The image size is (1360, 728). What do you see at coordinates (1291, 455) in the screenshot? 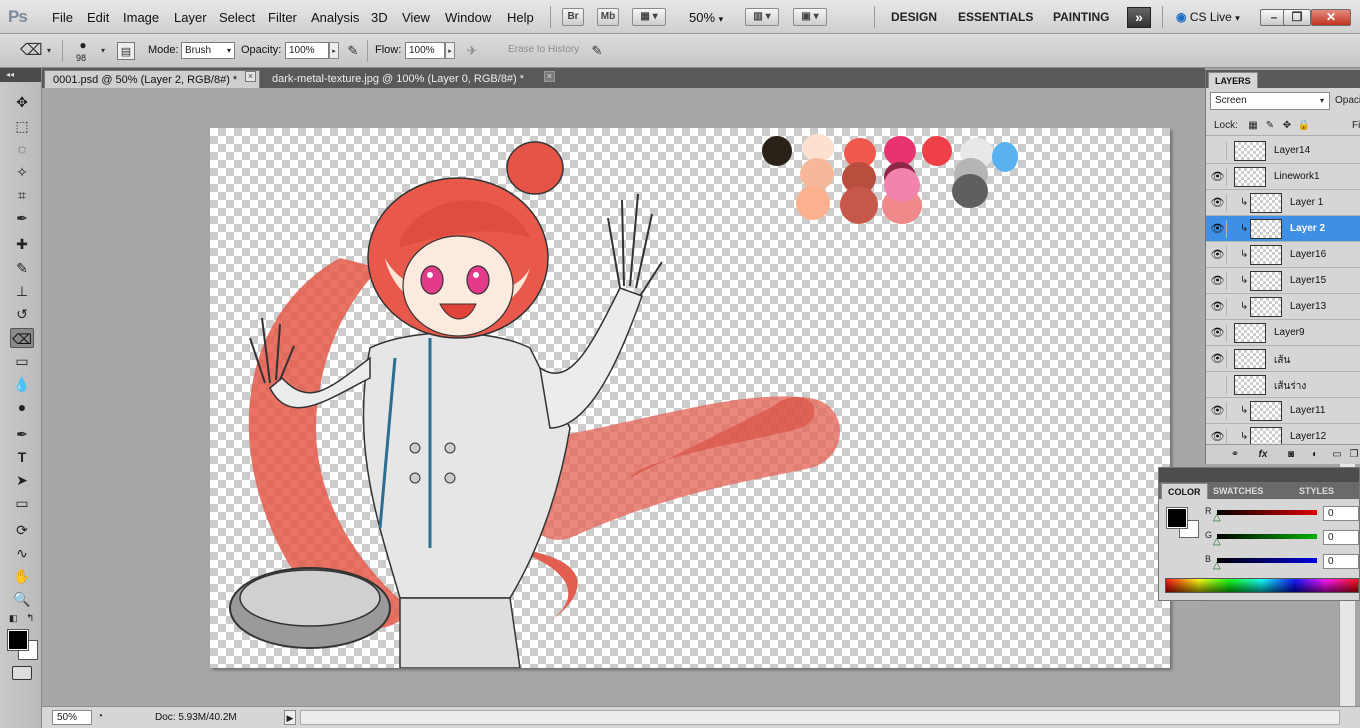
I see `mask-icon: ◙` at bounding box center [1291, 455].